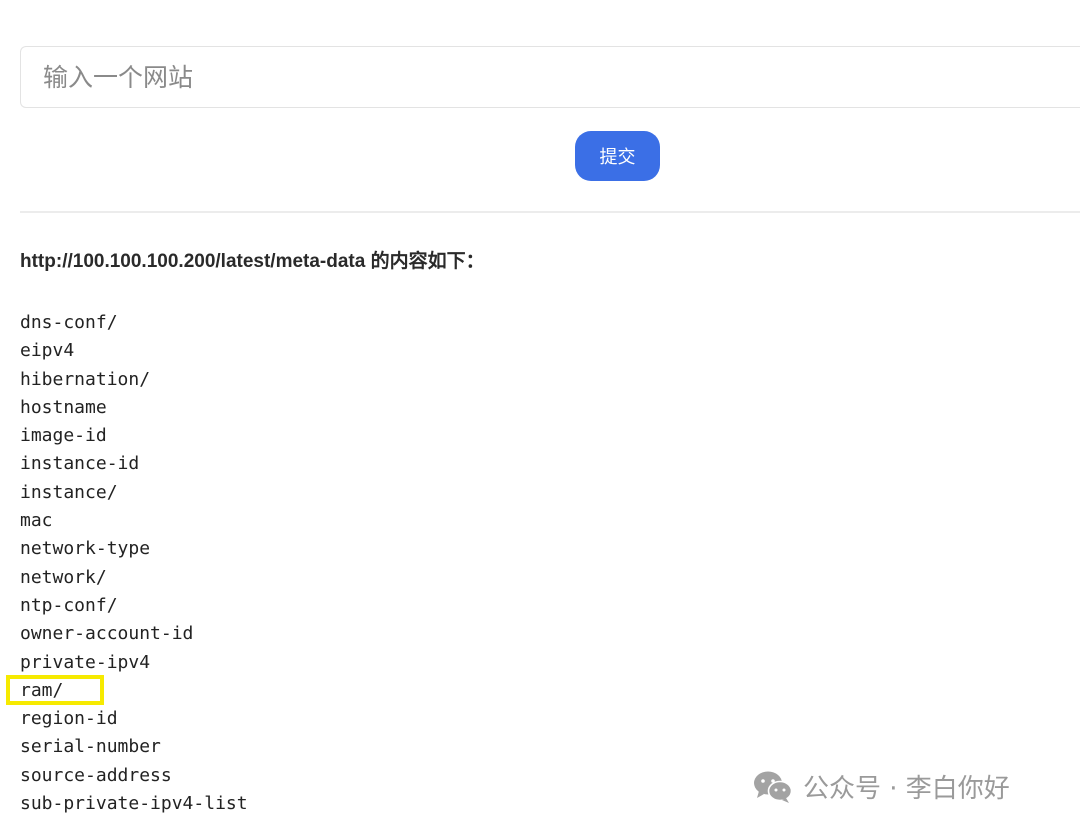  I want to click on list-item: mac, so click(36, 521).